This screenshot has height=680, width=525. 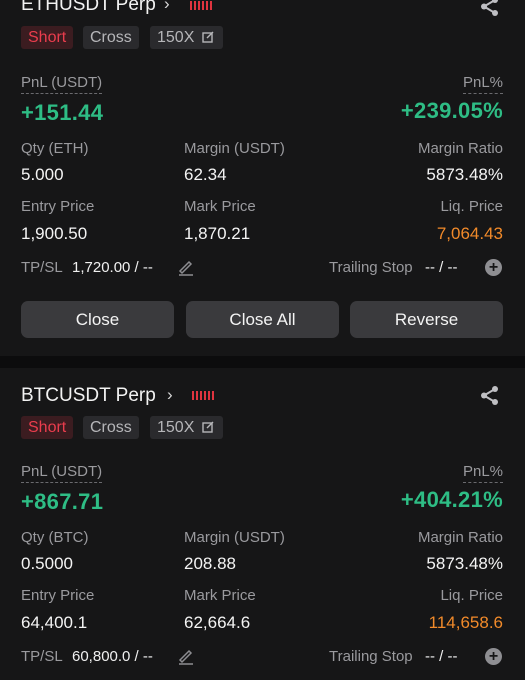 I want to click on close-all-button: Close All, so click(x=262, y=319).